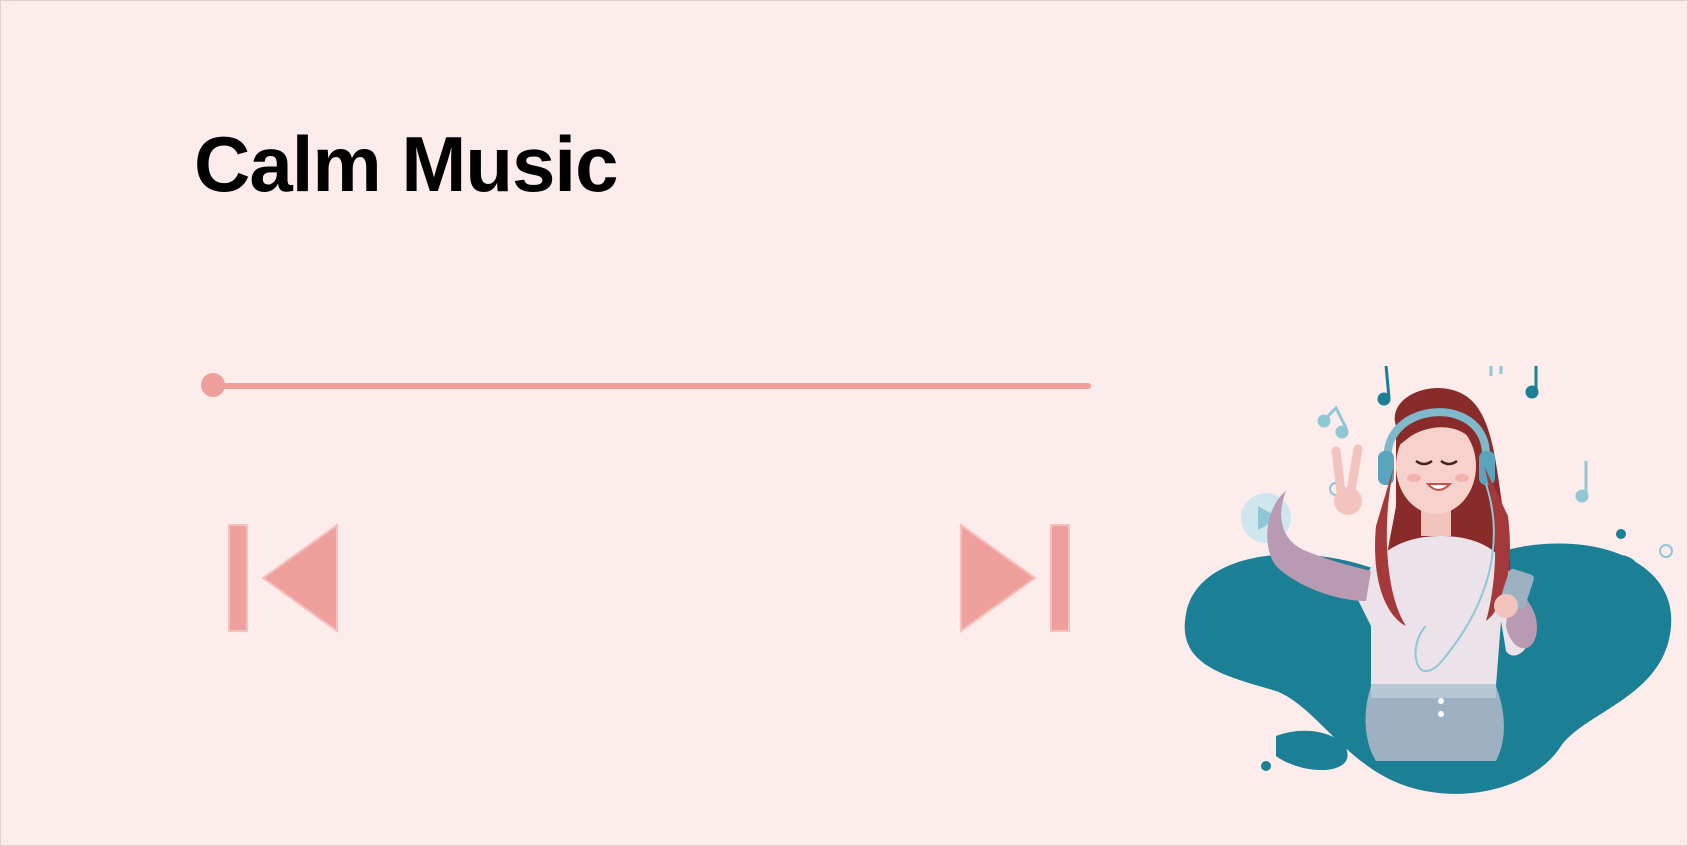 The height and width of the screenshot is (846, 1688). What do you see at coordinates (406, 164) in the screenshot?
I see `track-title: Calm Music` at bounding box center [406, 164].